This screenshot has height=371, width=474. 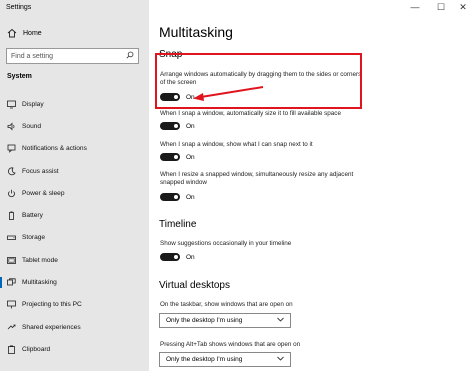 I want to click on battery-icon, so click(x=11, y=216).